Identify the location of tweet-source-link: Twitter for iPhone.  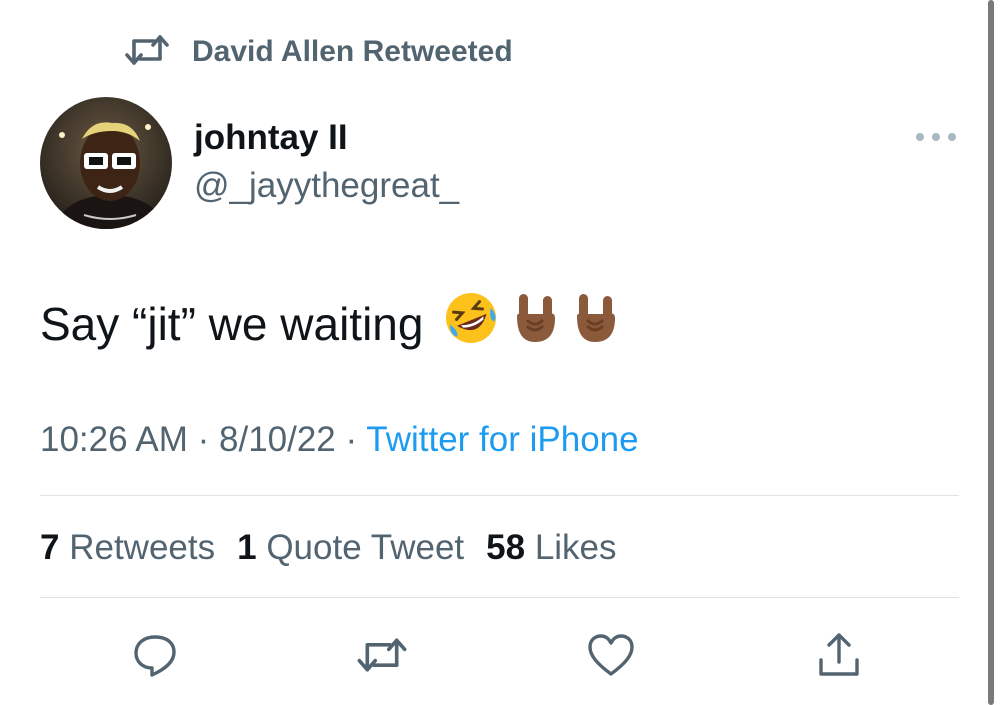
(502, 439).